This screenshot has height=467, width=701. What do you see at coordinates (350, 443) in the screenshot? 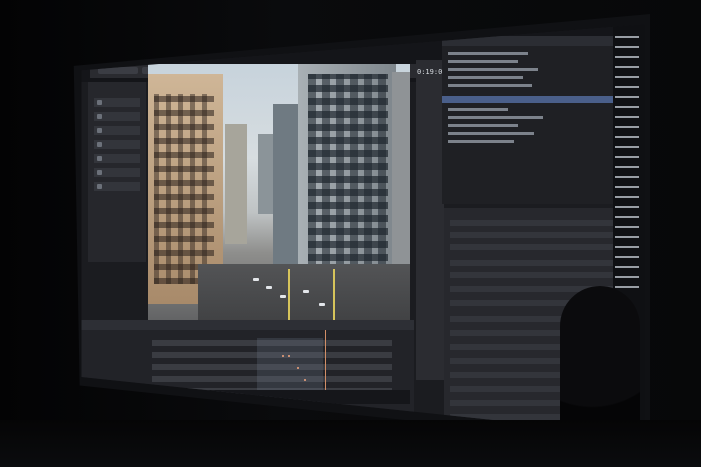
I see `desk-foreground` at bounding box center [350, 443].